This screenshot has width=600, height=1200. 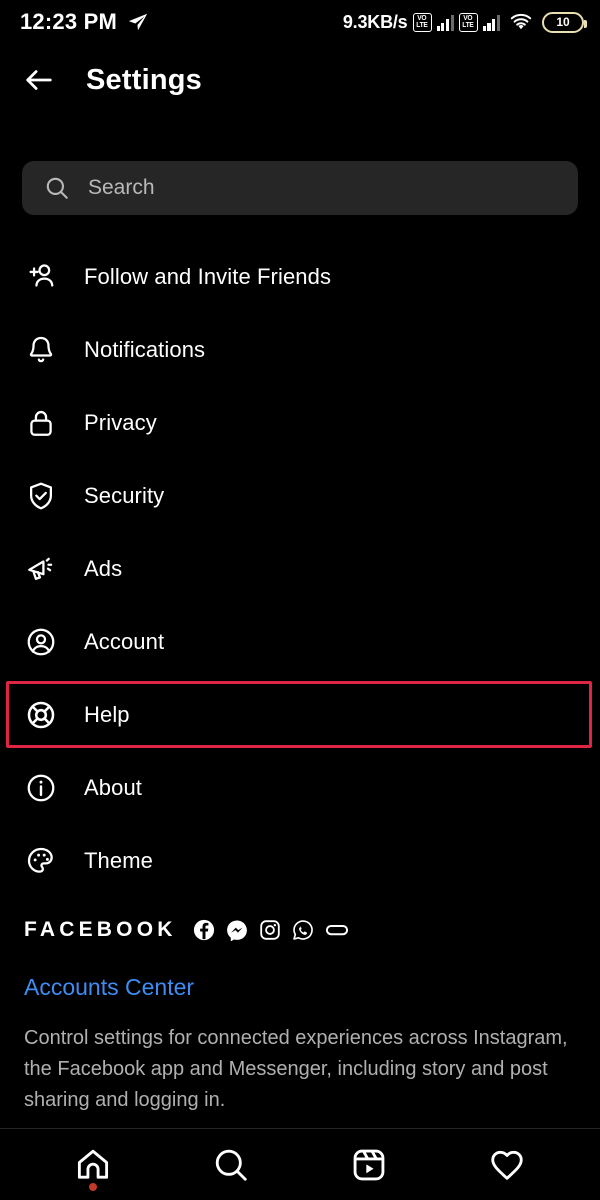 I want to click on instagram-icon, so click(x=270, y=930).